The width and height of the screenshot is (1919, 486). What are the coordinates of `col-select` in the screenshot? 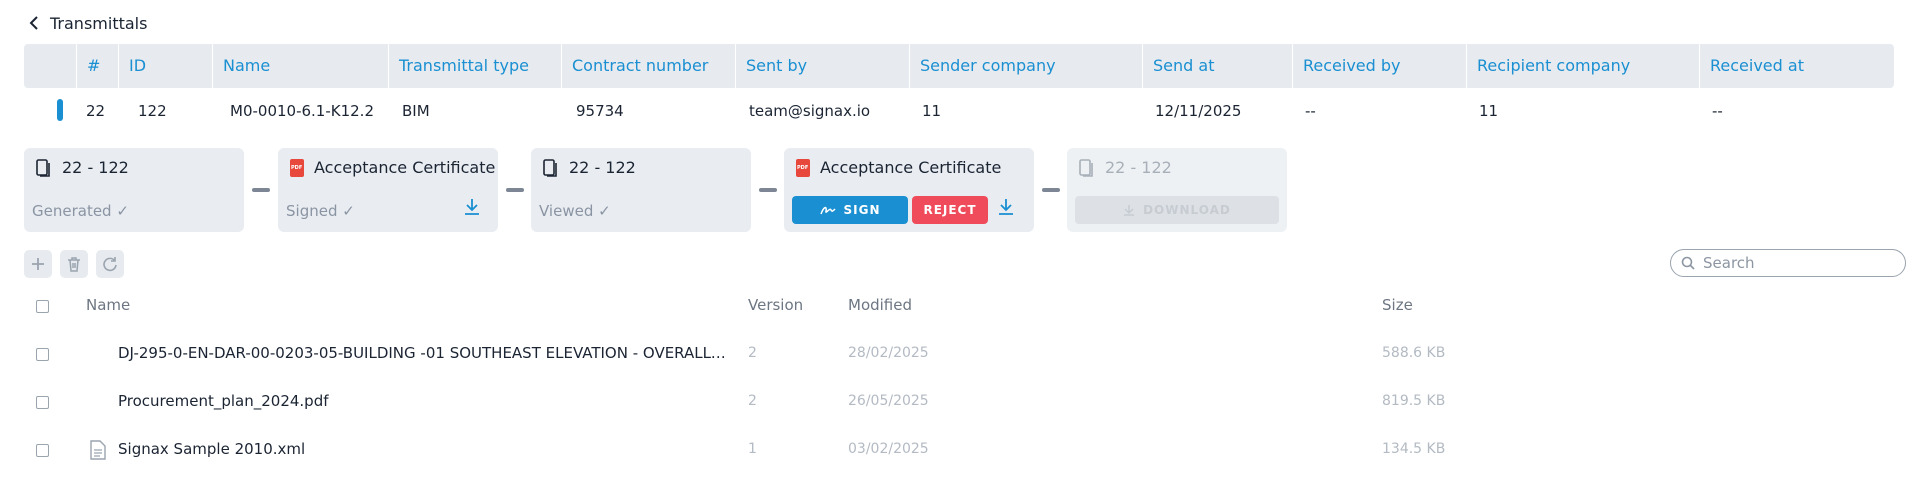 It's located at (50, 66).